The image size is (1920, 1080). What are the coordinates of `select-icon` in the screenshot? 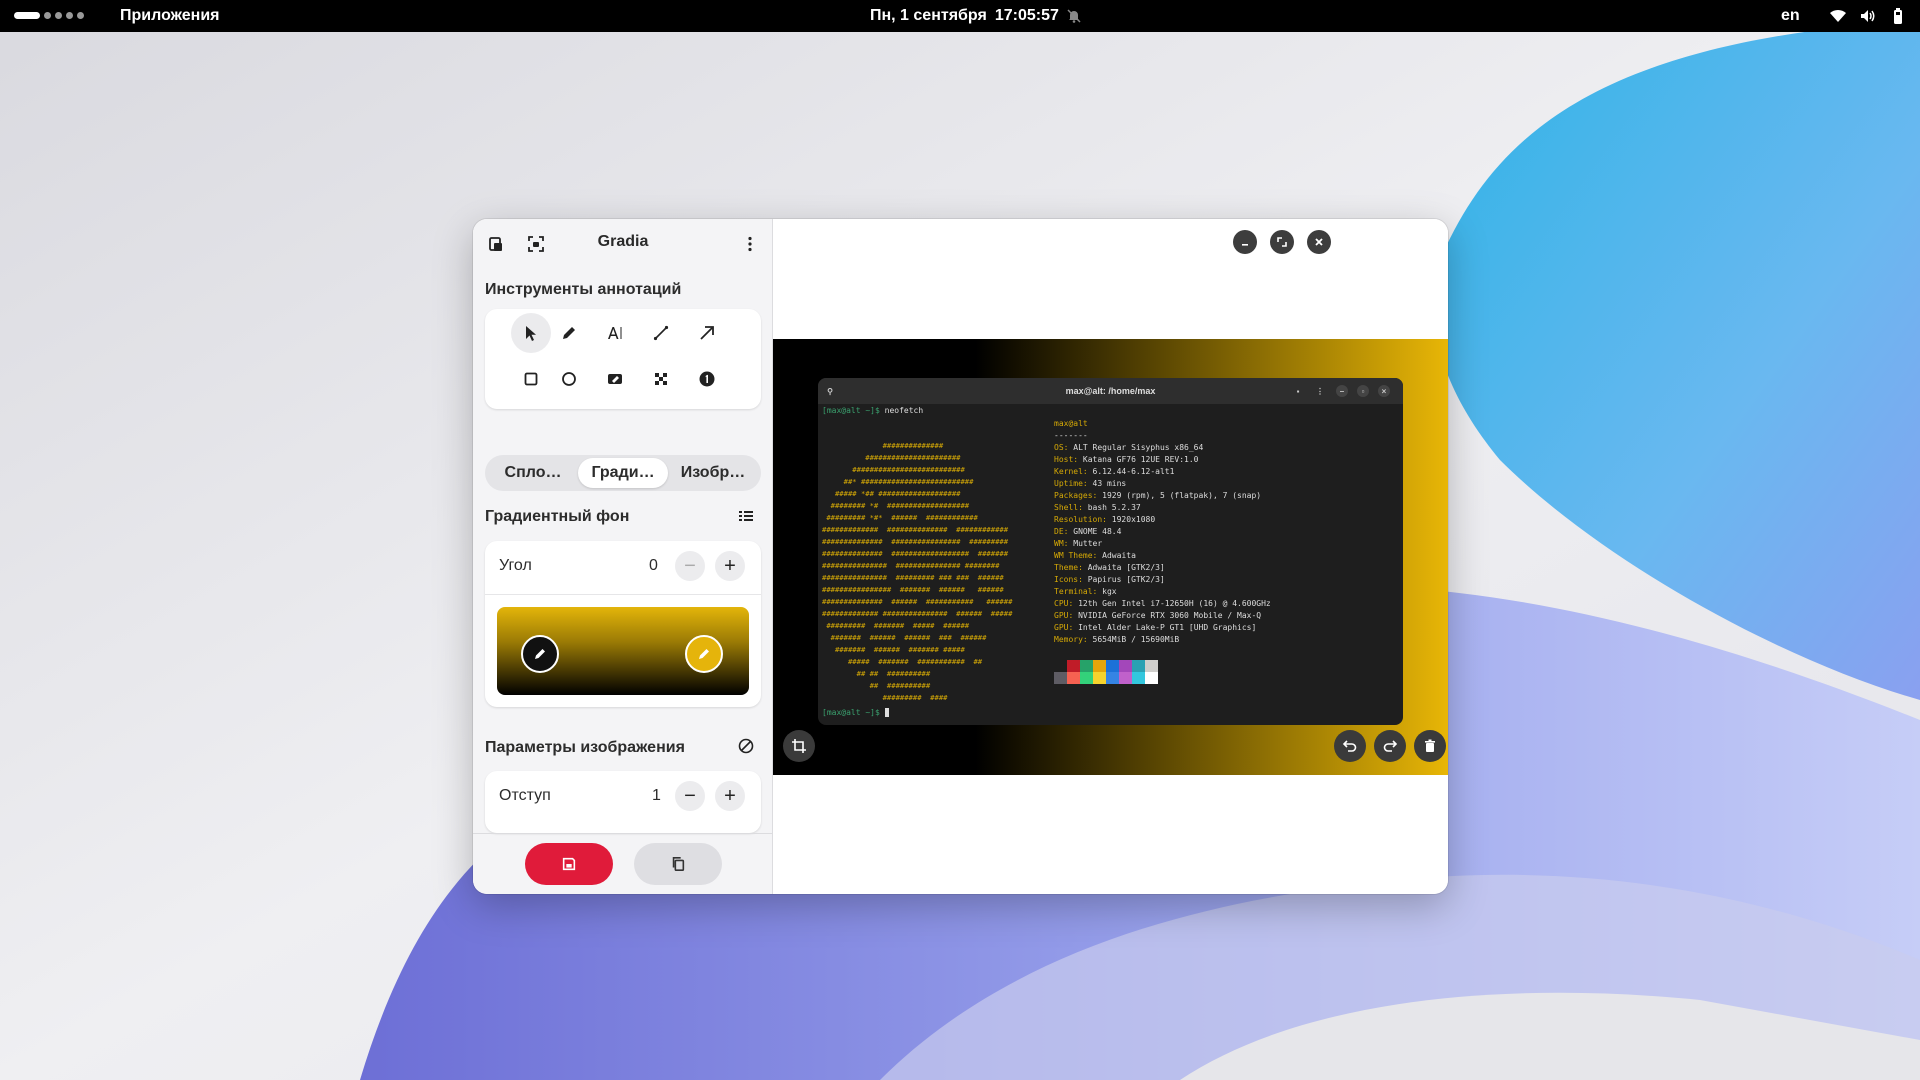 It's located at (531, 333).